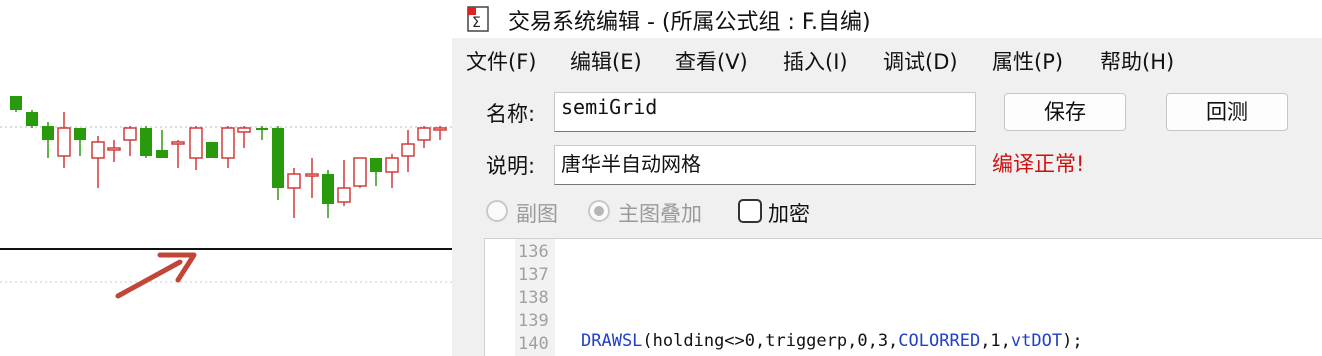 The height and width of the screenshot is (356, 1322). Describe the element at coordinates (533, 275) in the screenshot. I see `line-number: 137` at that location.